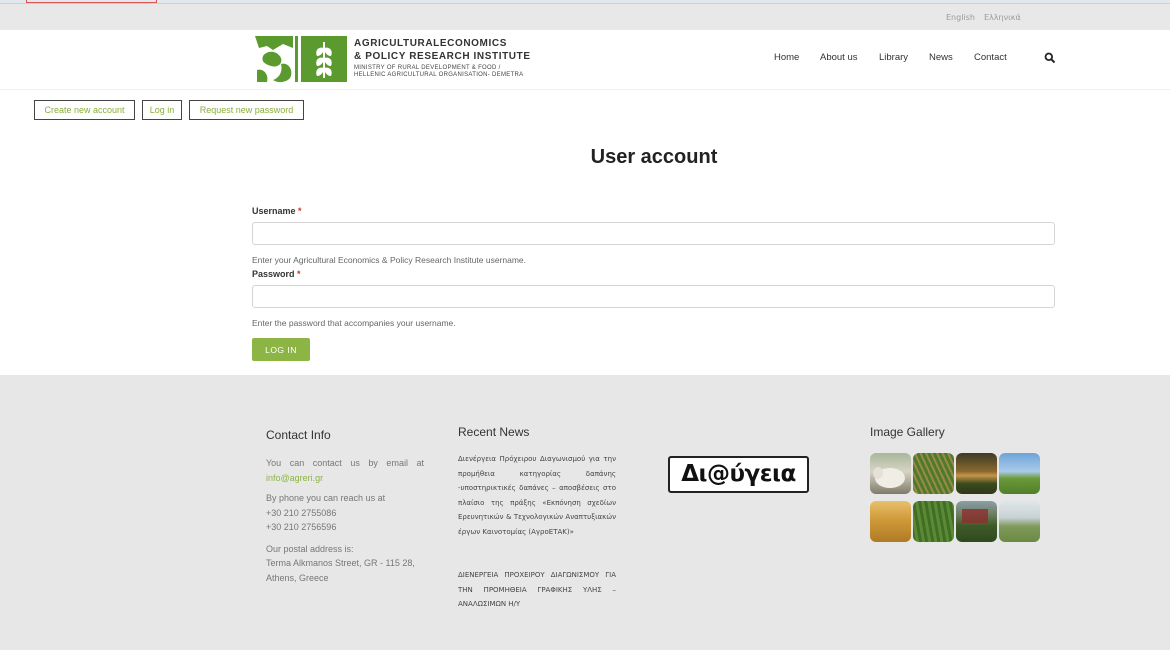  What do you see at coordinates (893, 57) in the screenshot?
I see `nav-library: Library` at bounding box center [893, 57].